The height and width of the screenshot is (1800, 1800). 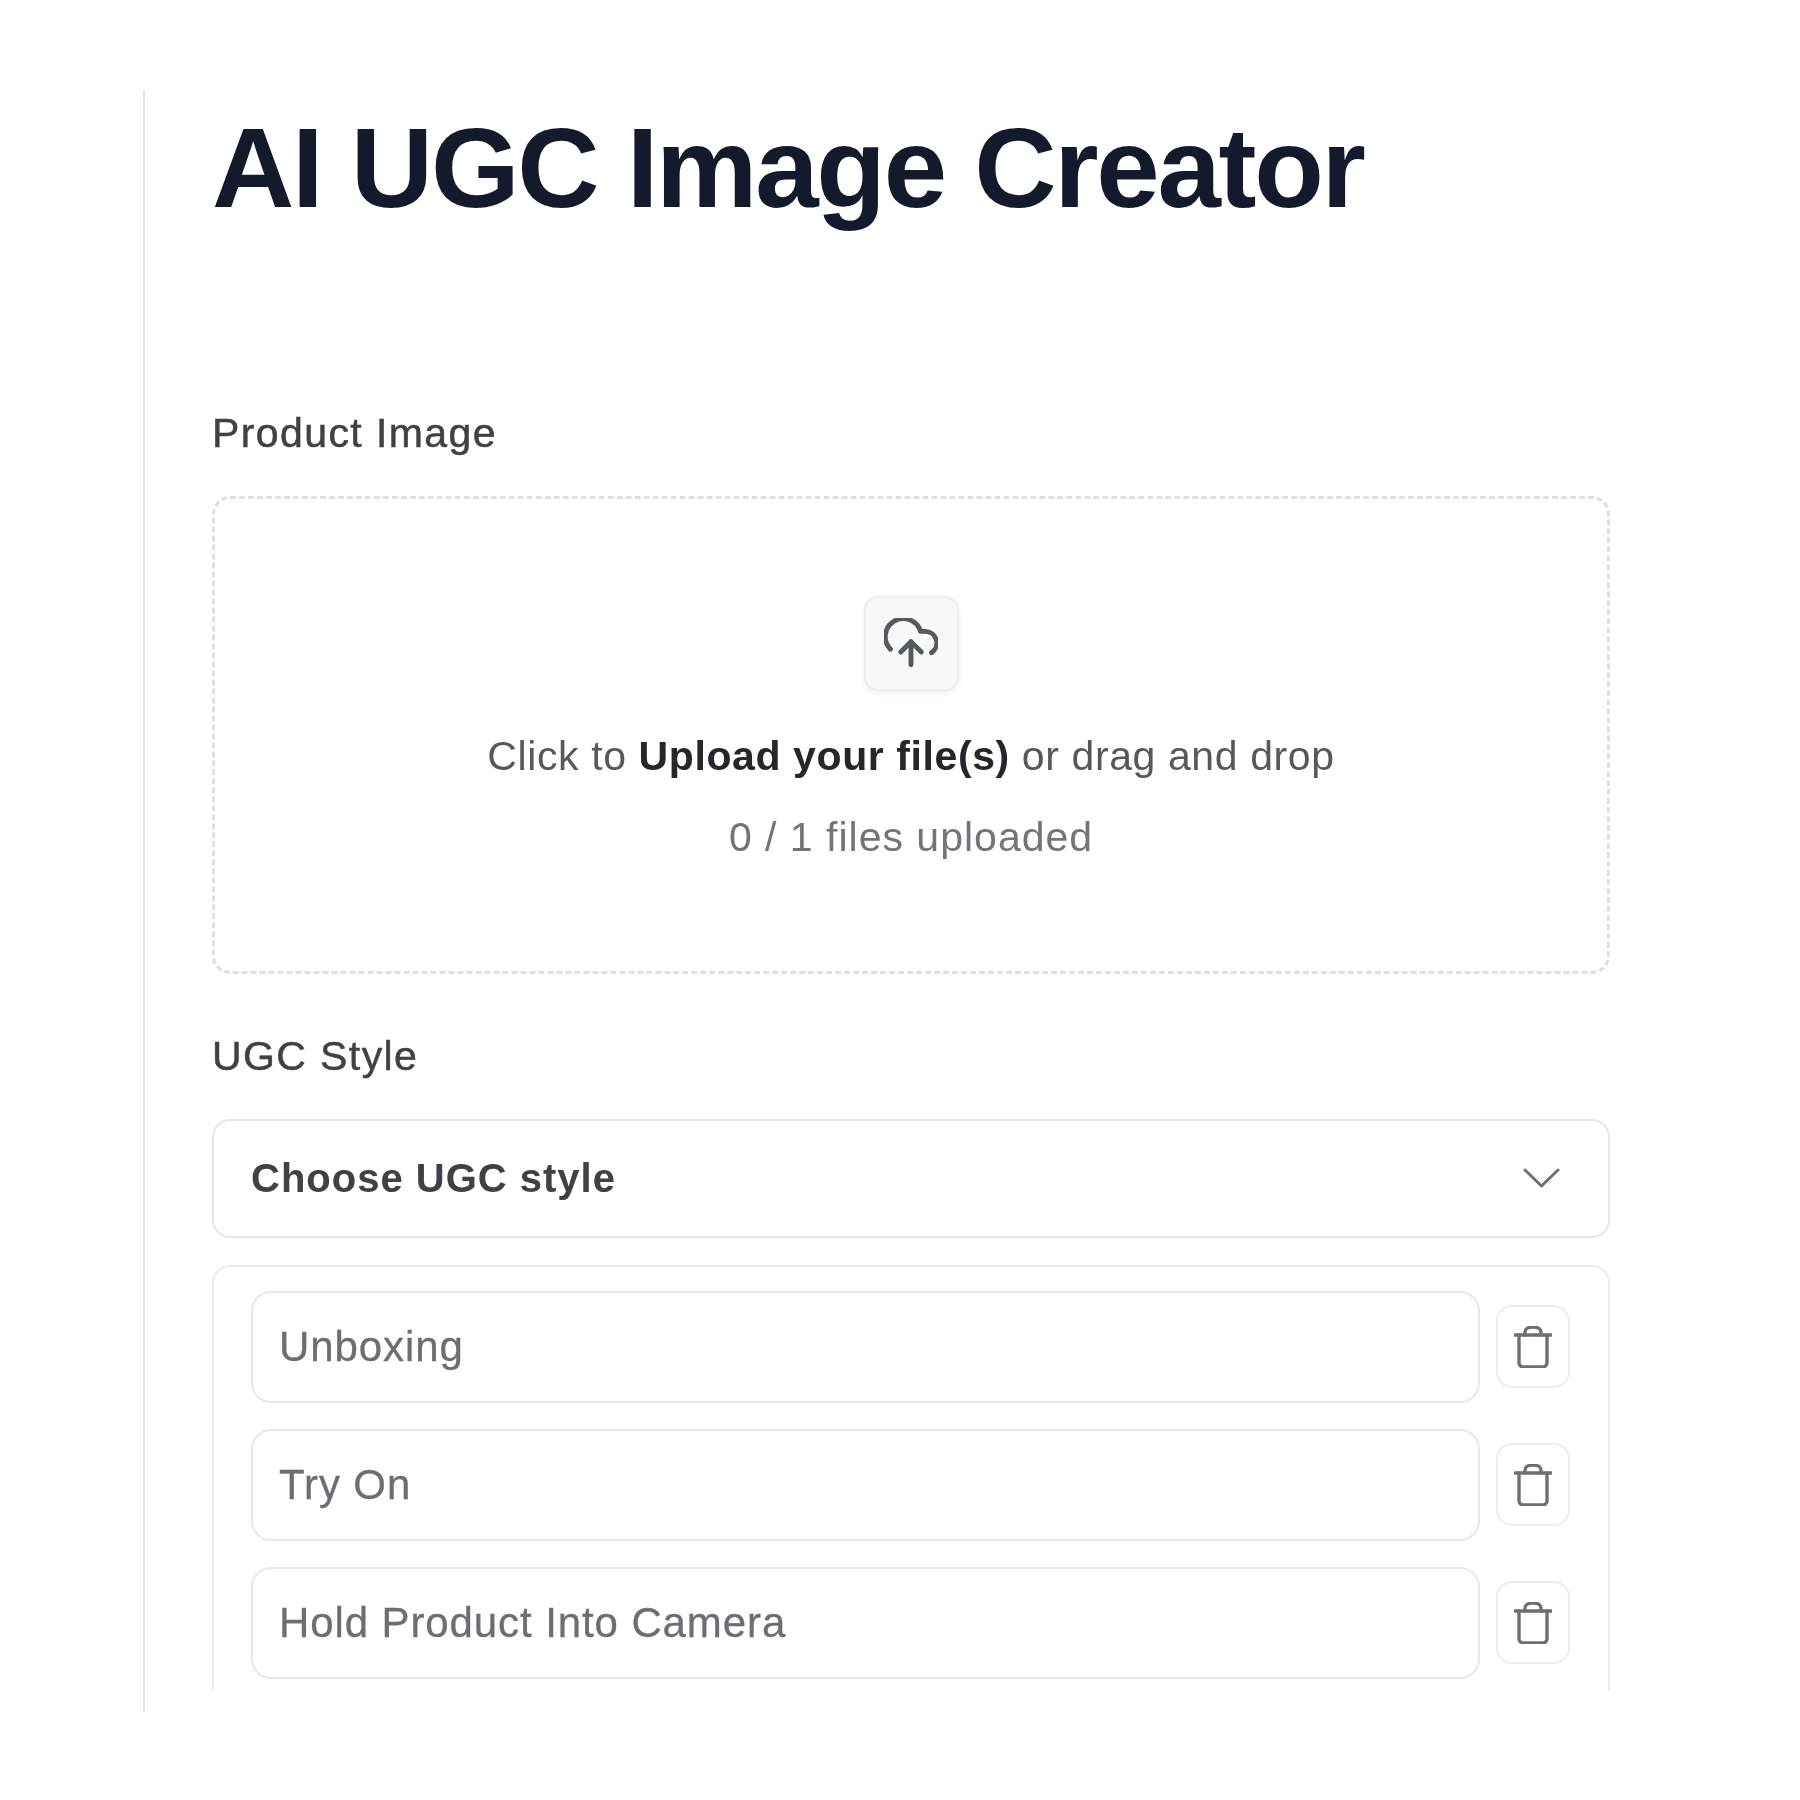 What do you see at coordinates (788, 168) in the screenshot?
I see `page-title: AI UGC Image Creator` at bounding box center [788, 168].